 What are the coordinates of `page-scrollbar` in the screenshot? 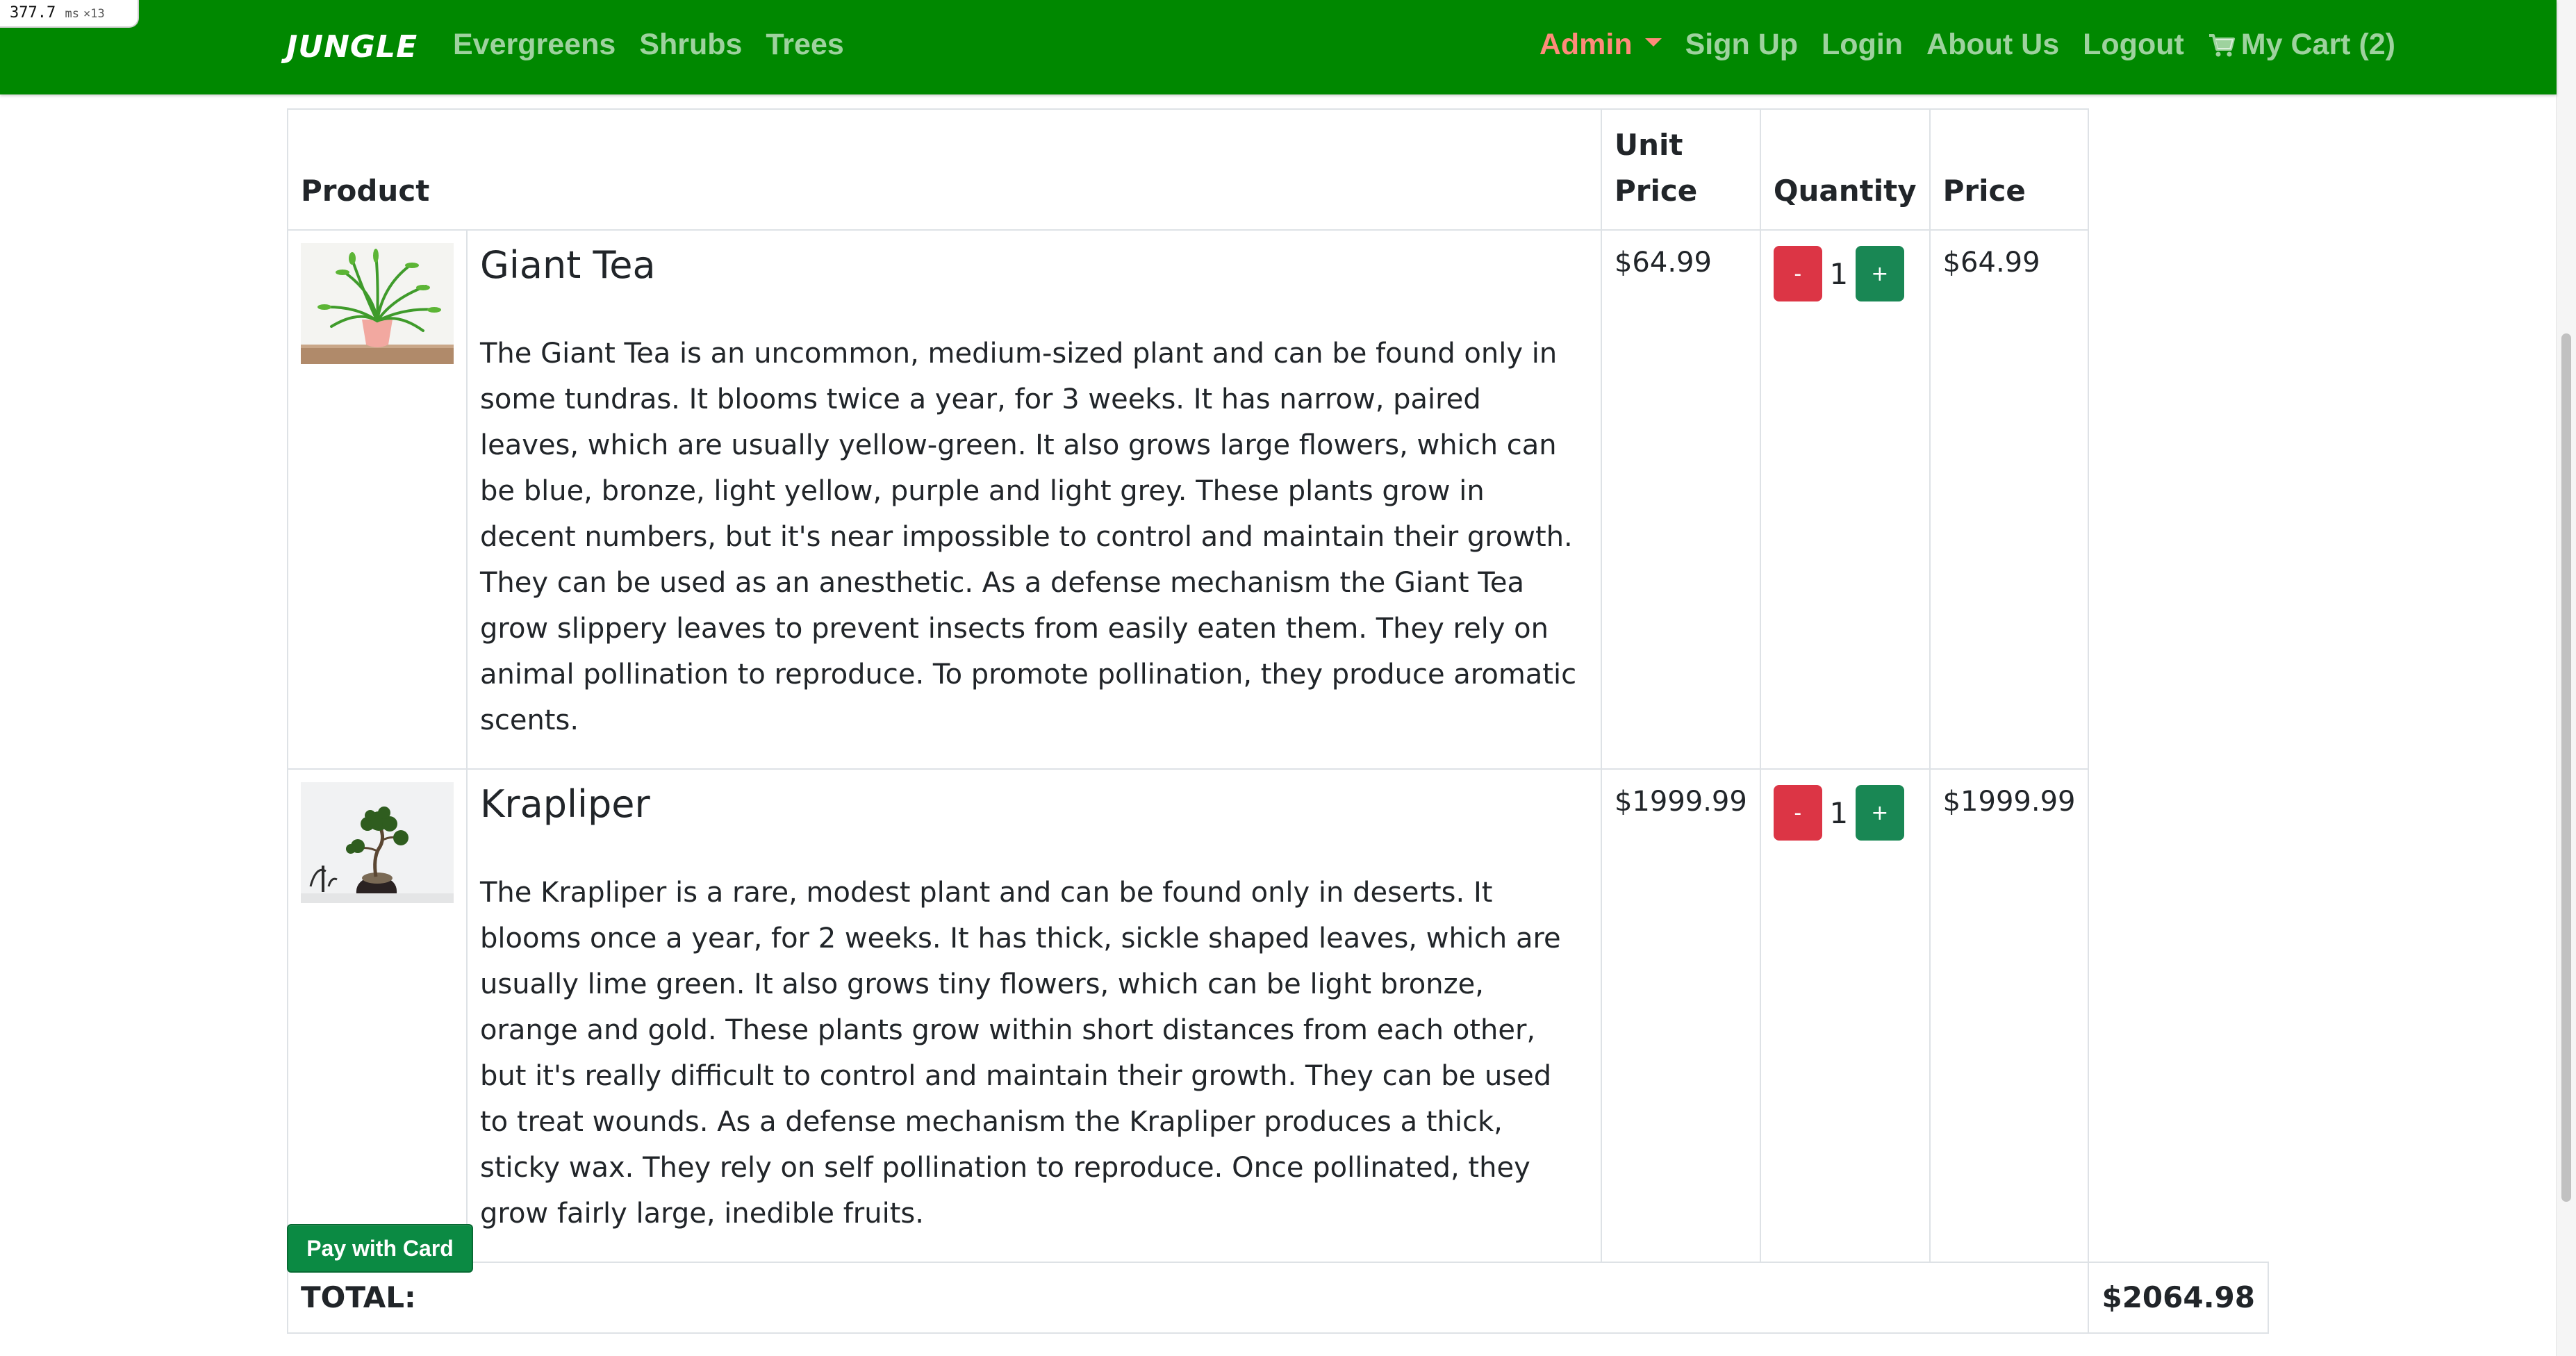 It's located at (2566, 678).